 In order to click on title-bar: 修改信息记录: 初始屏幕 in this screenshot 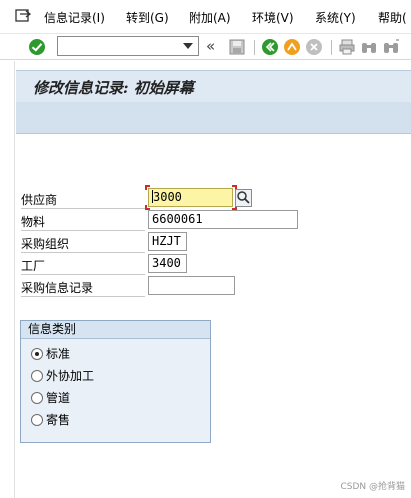, I will do `click(213, 86)`.